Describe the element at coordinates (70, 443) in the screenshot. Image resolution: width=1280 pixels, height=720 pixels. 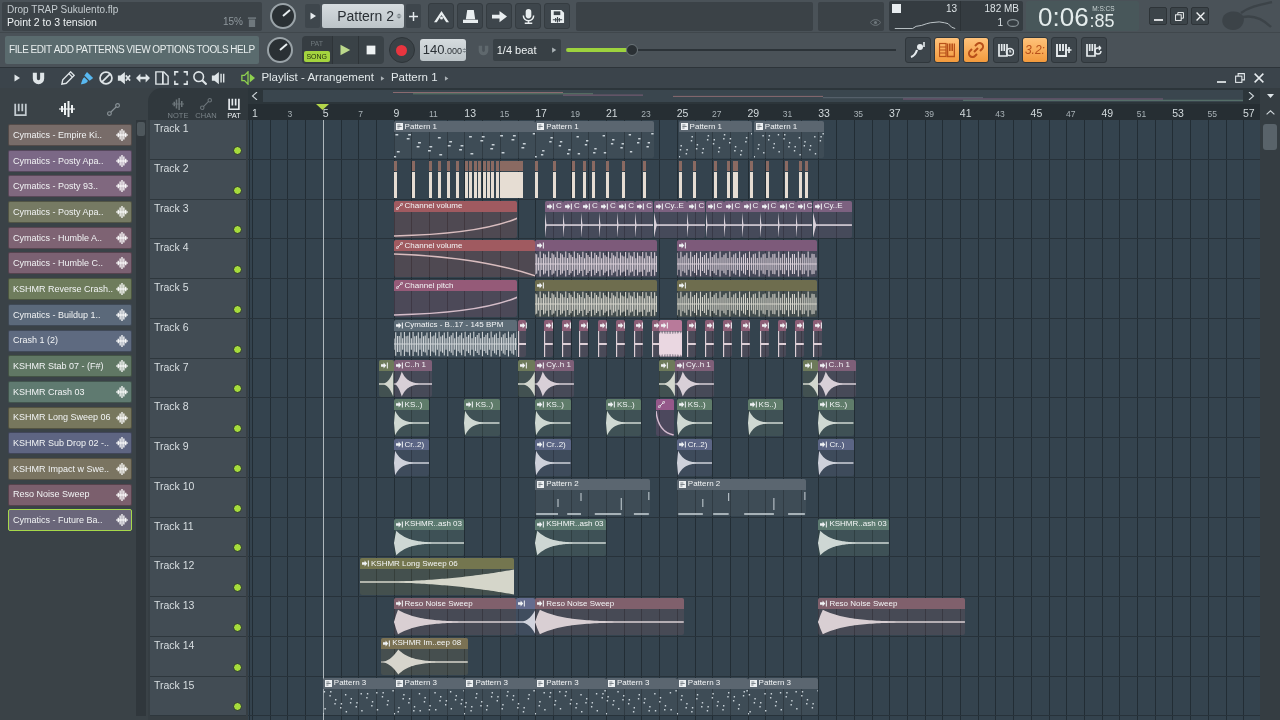
I see `clip-source: KSHMR Sub Drop 02 -..` at that location.